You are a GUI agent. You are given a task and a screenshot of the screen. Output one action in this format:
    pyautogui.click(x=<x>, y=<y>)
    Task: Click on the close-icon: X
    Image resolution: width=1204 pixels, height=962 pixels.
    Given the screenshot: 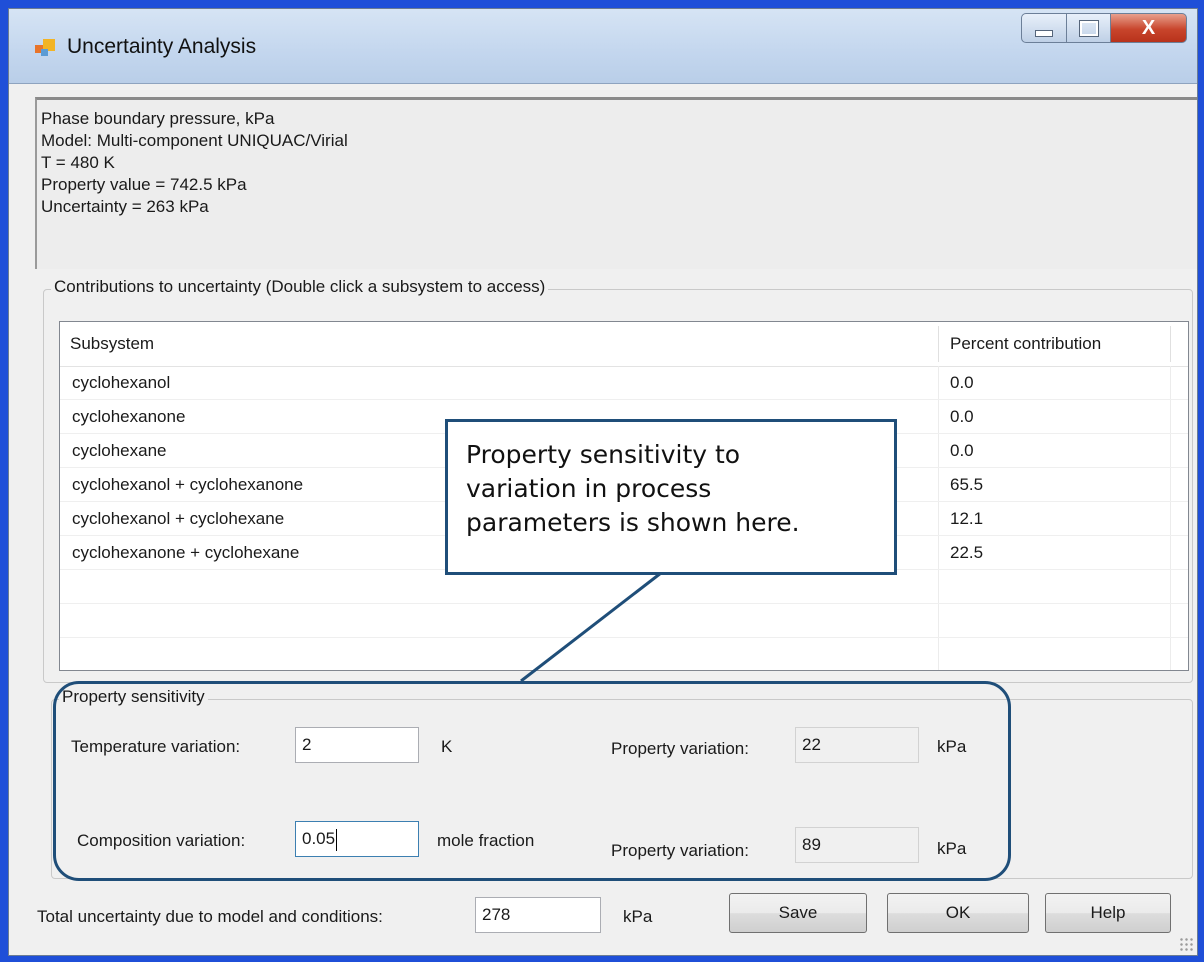 What is the action you would take?
    pyautogui.click(x=1148, y=27)
    